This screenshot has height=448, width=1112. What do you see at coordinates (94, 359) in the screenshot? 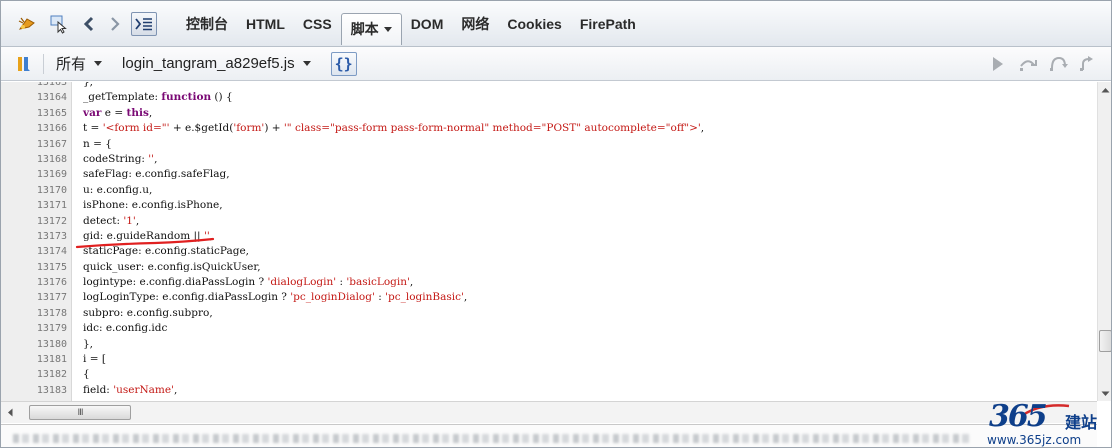
I see `code-text: i = [` at bounding box center [94, 359].